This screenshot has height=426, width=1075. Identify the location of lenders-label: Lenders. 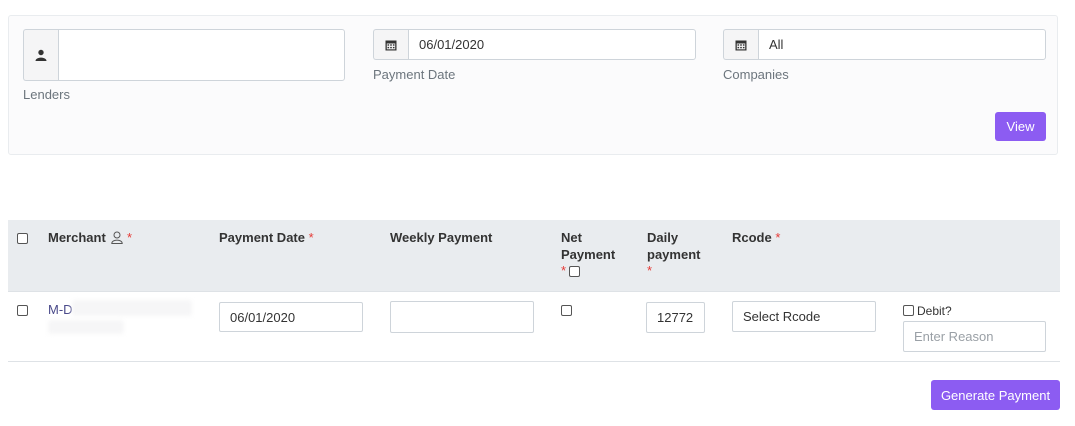
(46, 94).